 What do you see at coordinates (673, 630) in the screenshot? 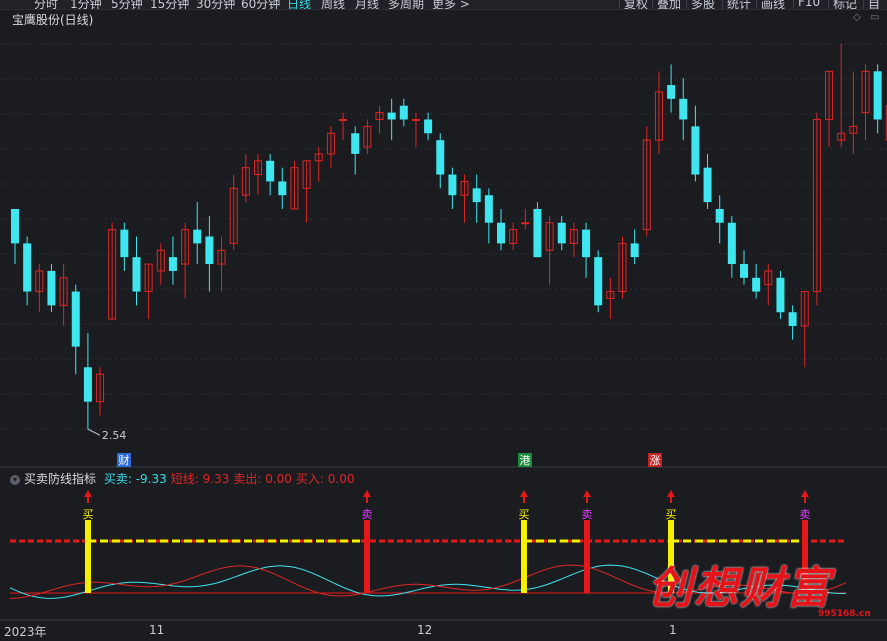
I see `date-label-jan: 1` at bounding box center [673, 630].